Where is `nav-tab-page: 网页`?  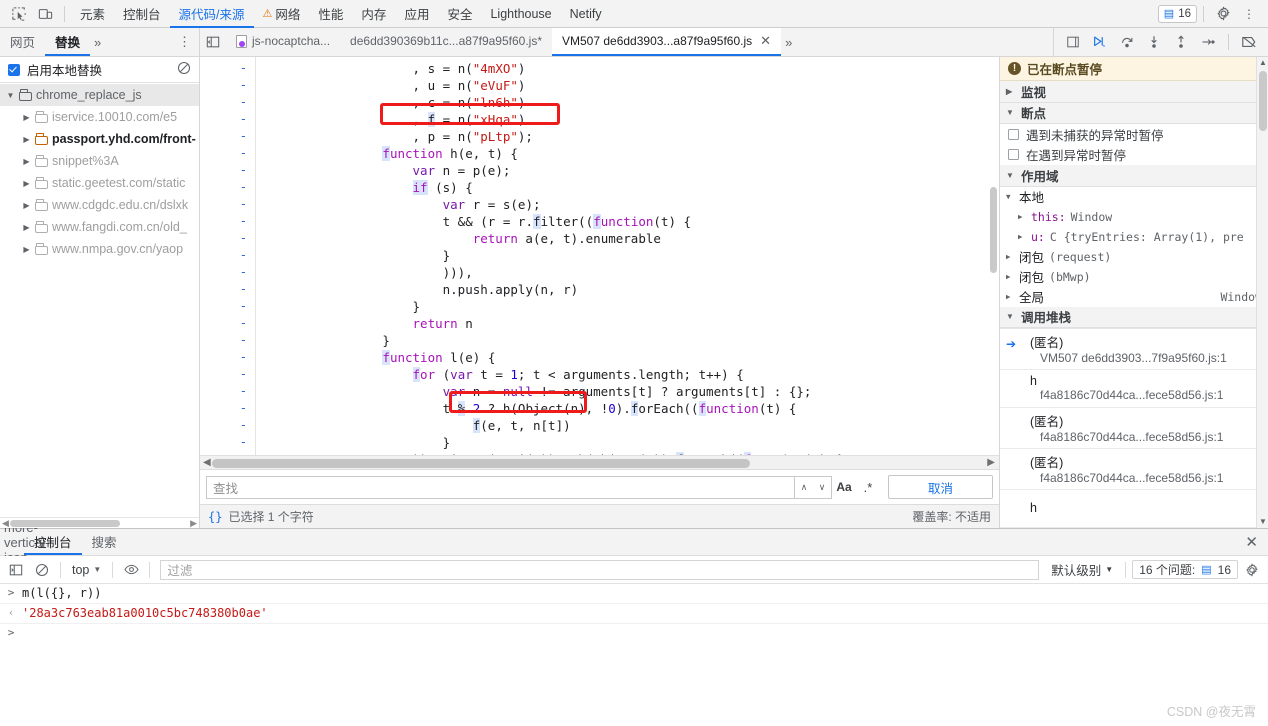 nav-tab-page: 网页 is located at coordinates (22, 42).